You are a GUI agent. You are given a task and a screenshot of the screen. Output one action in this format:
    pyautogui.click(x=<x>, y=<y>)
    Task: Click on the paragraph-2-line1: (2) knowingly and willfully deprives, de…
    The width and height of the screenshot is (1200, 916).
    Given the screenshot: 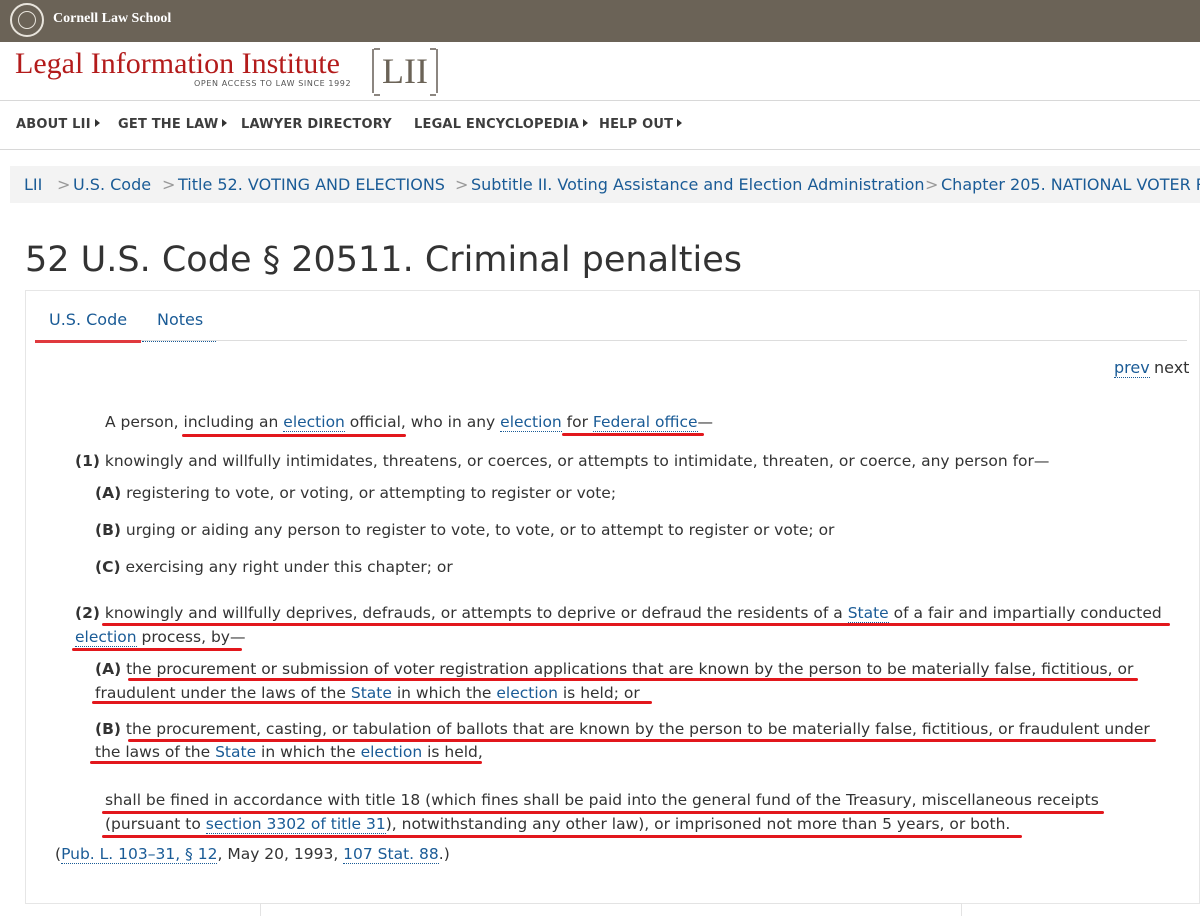 What is the action you would take?
    pyautogui.click(x=618, y=613)
    